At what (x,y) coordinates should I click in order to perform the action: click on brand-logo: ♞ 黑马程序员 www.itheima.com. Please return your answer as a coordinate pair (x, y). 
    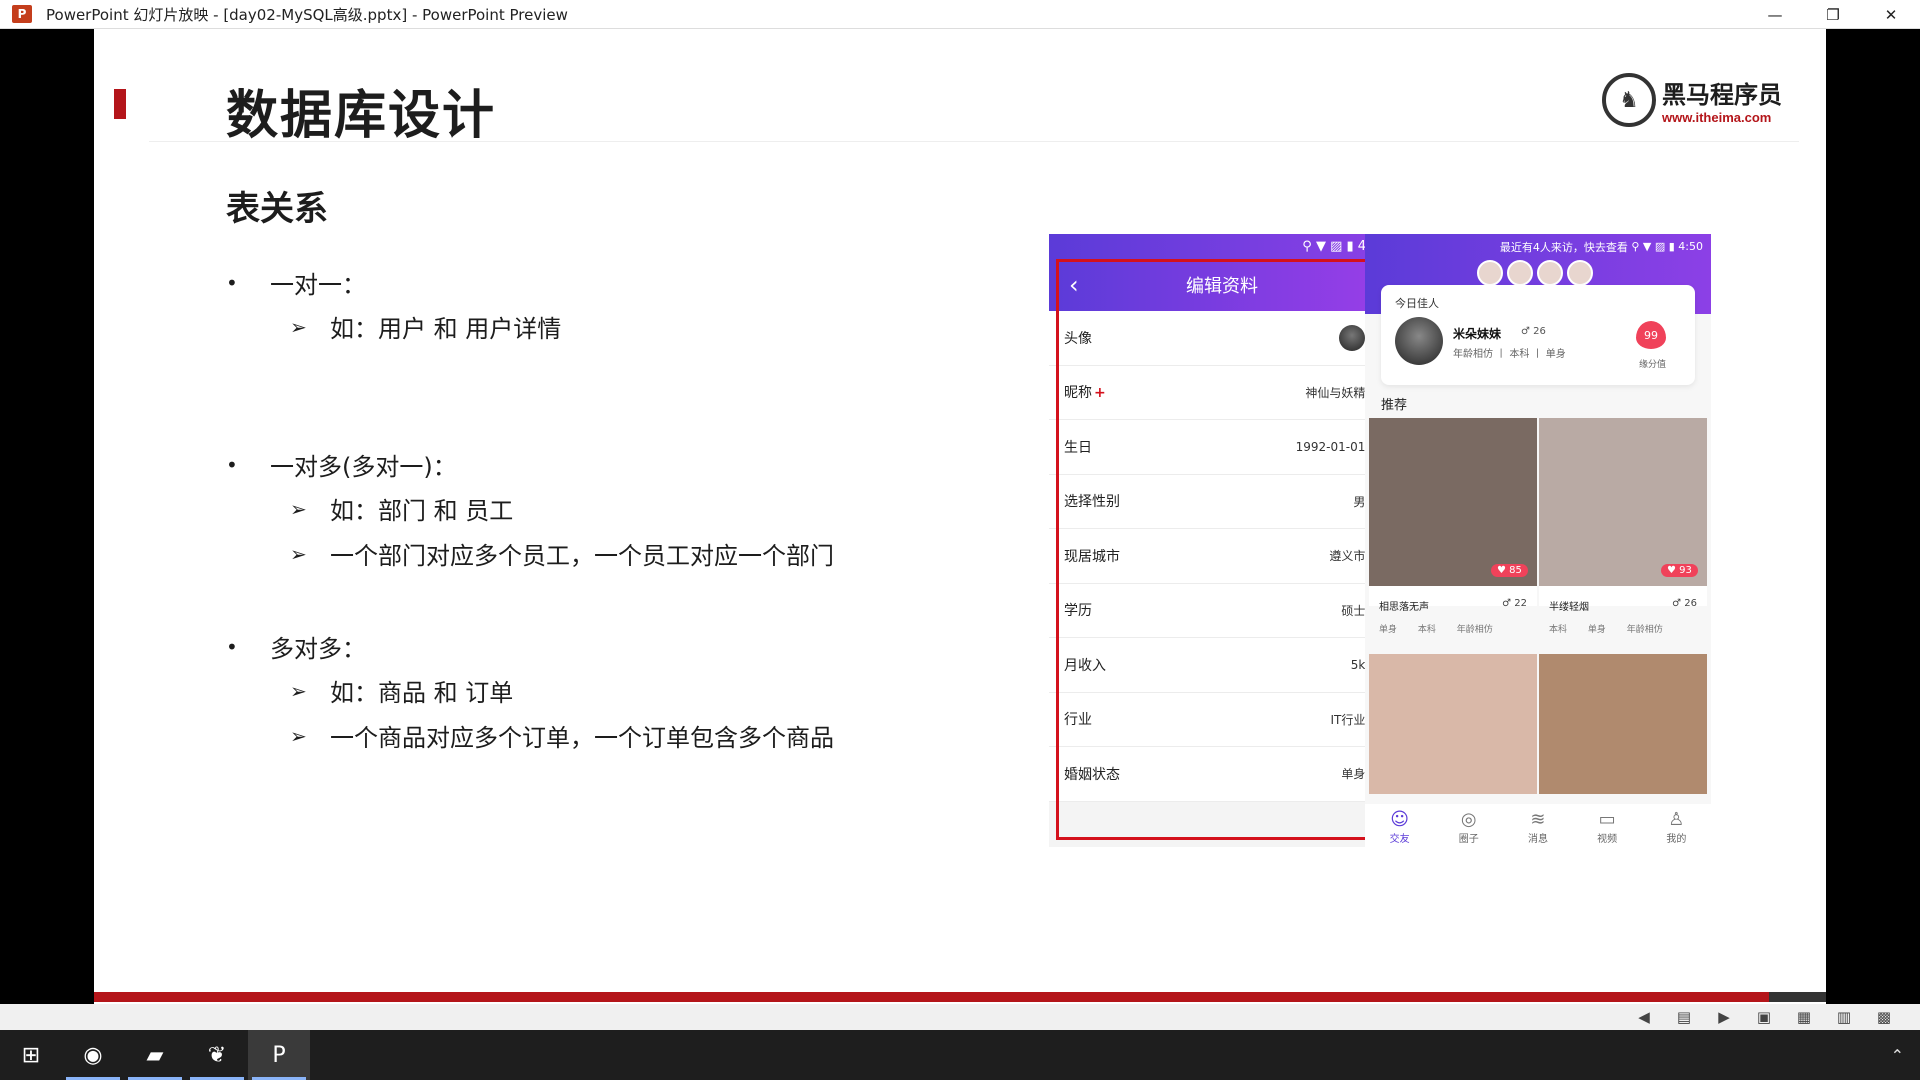
    Looking at the image, I should click on (1692, 100).